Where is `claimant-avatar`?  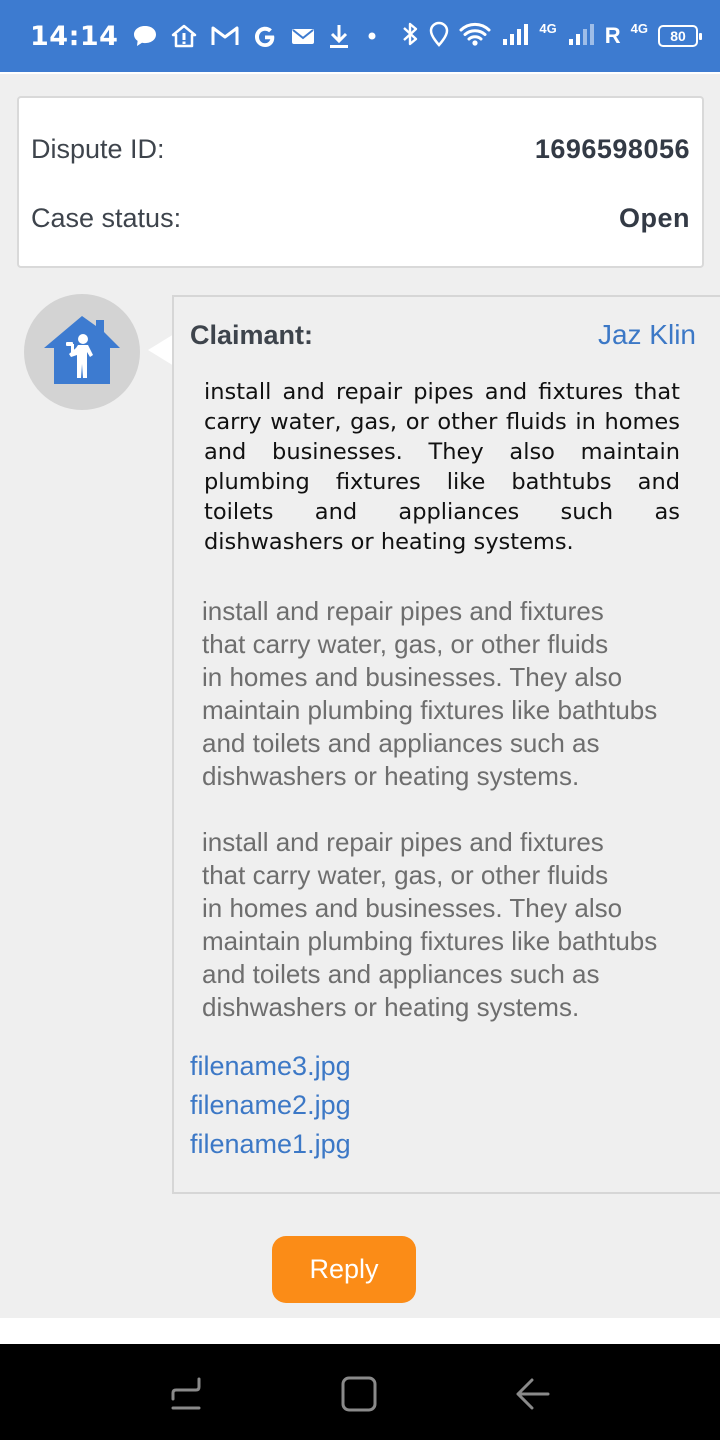 claimant-avatar is located at coordinates (82, 352).